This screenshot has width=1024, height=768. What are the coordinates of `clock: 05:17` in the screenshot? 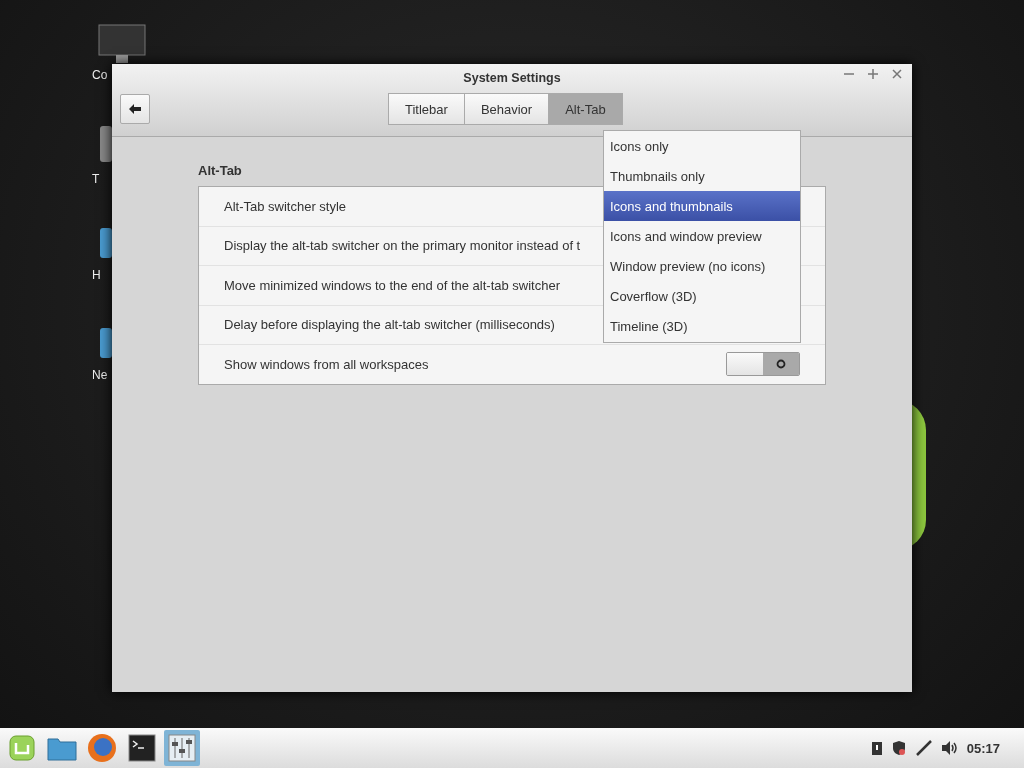 It's located at (983, 748).